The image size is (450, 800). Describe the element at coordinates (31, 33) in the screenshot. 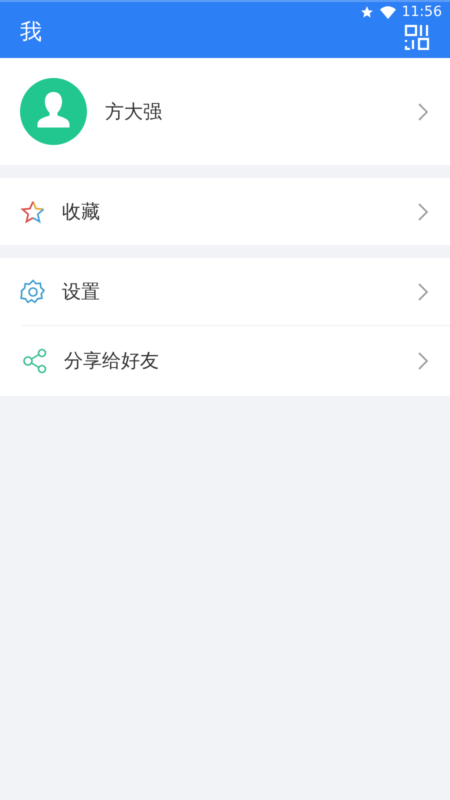

I see `page-title: 我` at that location.